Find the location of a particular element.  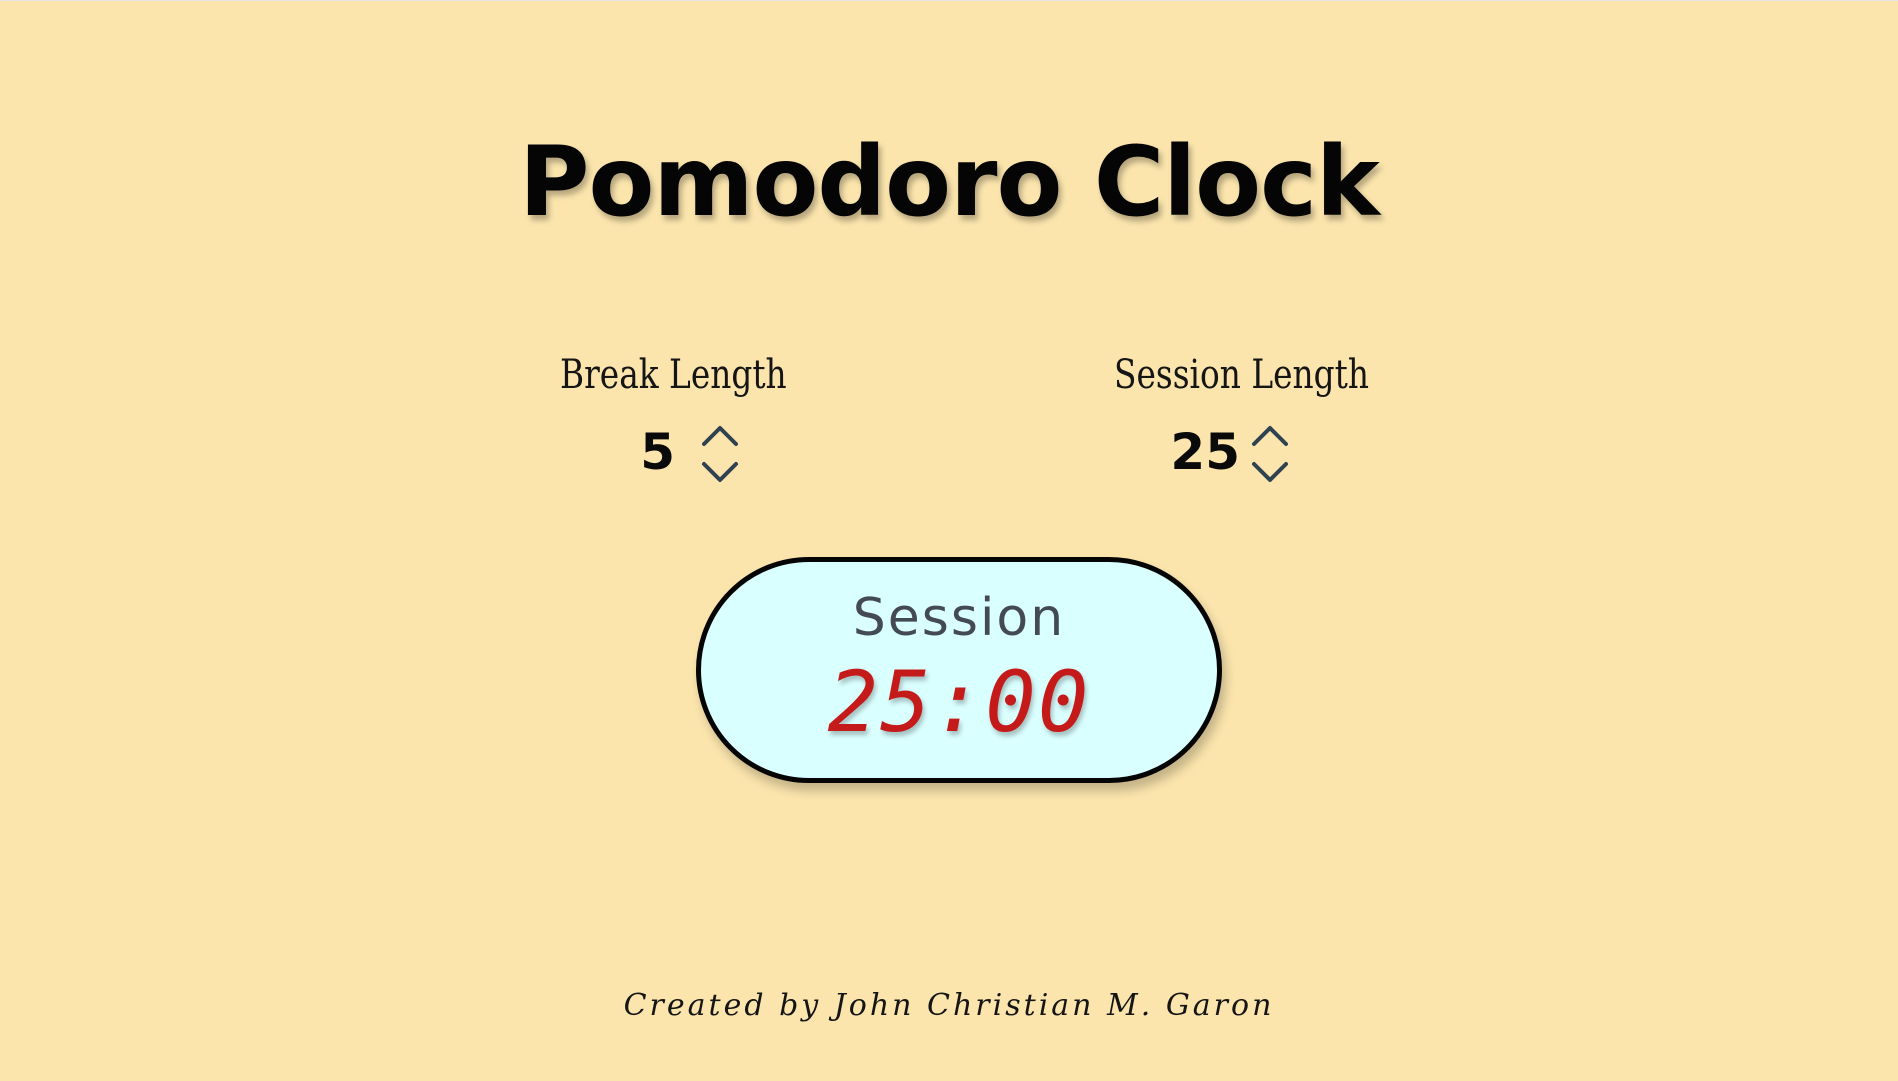

break-length-value: 5 is located at coordinates (657, 452).